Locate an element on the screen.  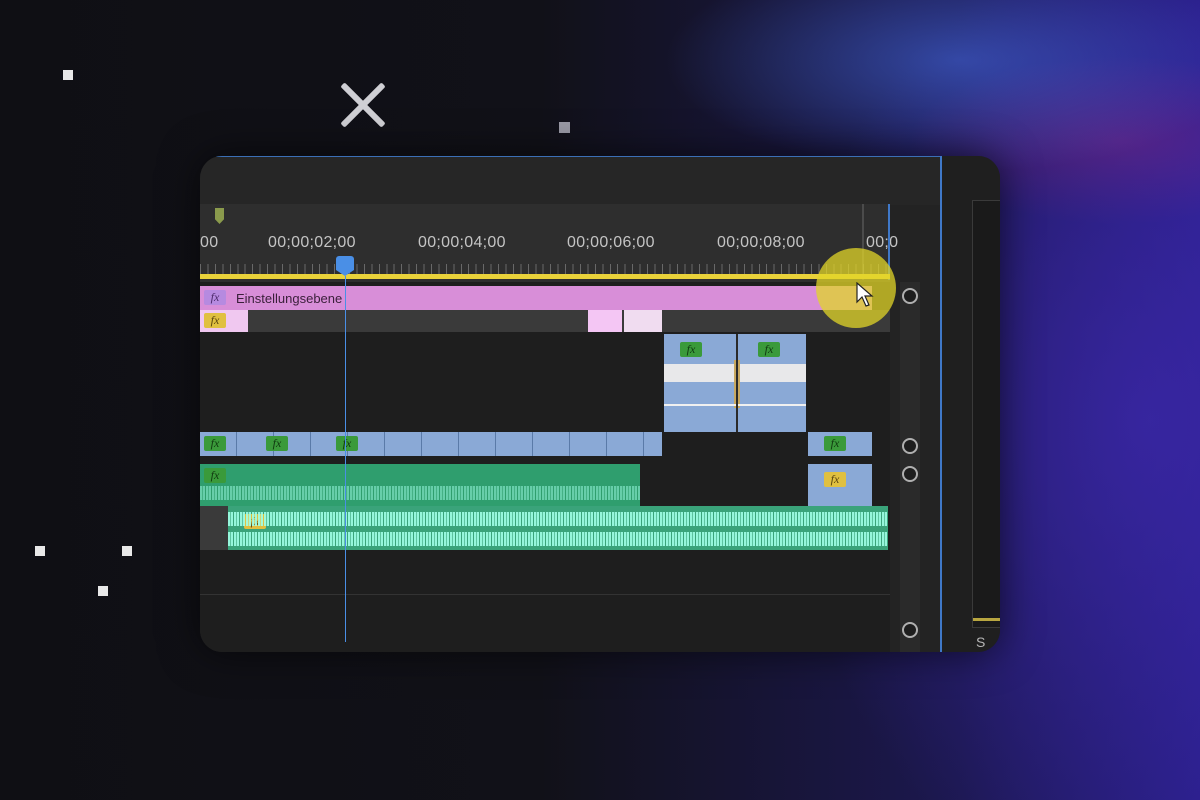
timecode-label: 00;00;06;00 is located at coordinates (611, 242).